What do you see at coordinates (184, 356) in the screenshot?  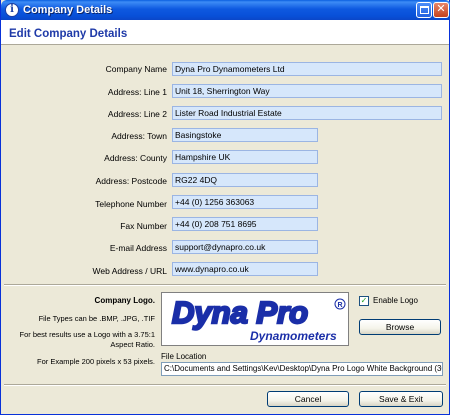 I see `file-location-label: File Location` at bounding box center [184, 356].